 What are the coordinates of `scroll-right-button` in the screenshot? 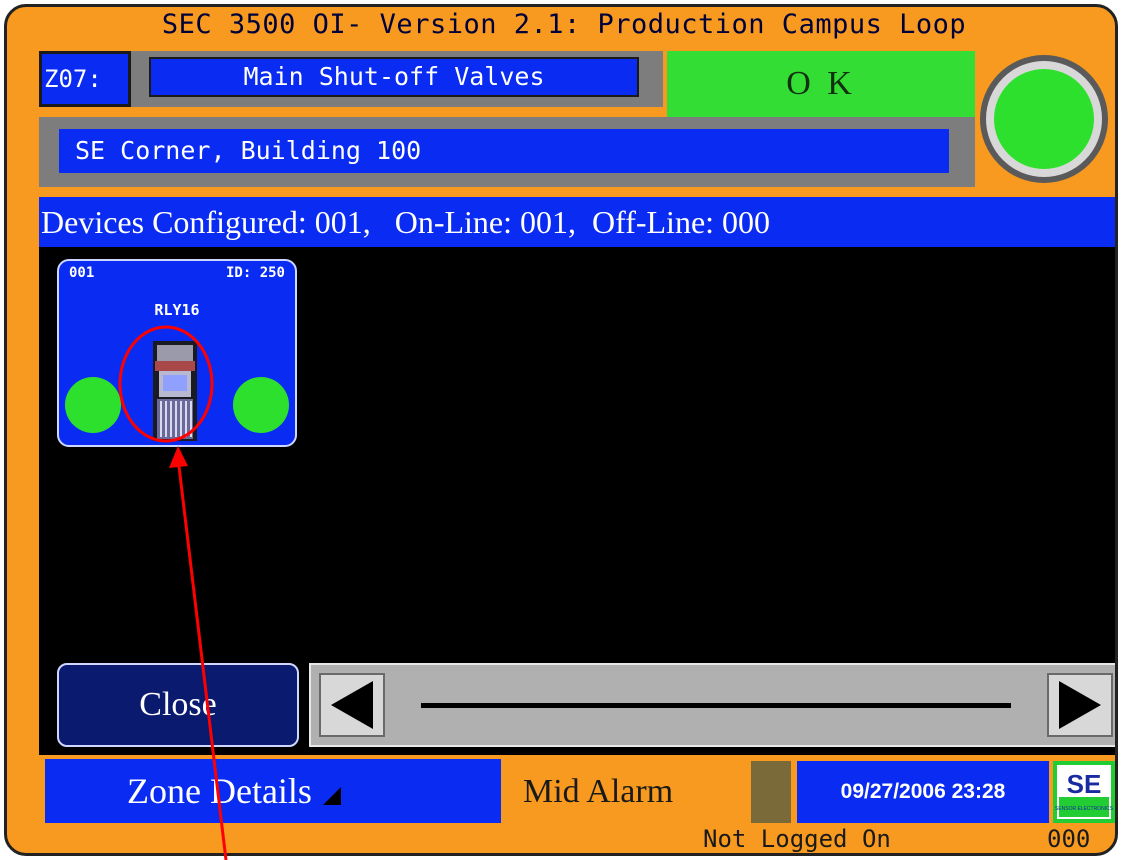 It's located at (1080, 705).